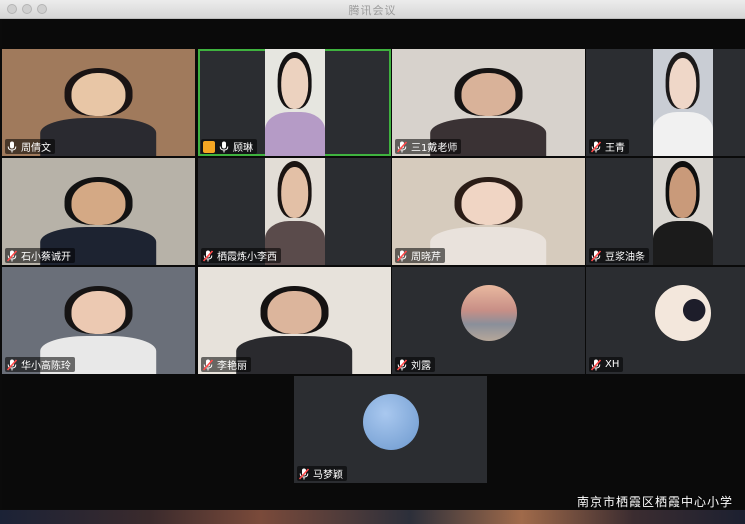 This screenshot has height=524, width=745. I want to click on participant-nameplate: 栖霞炼小李西, so click(241, 255).